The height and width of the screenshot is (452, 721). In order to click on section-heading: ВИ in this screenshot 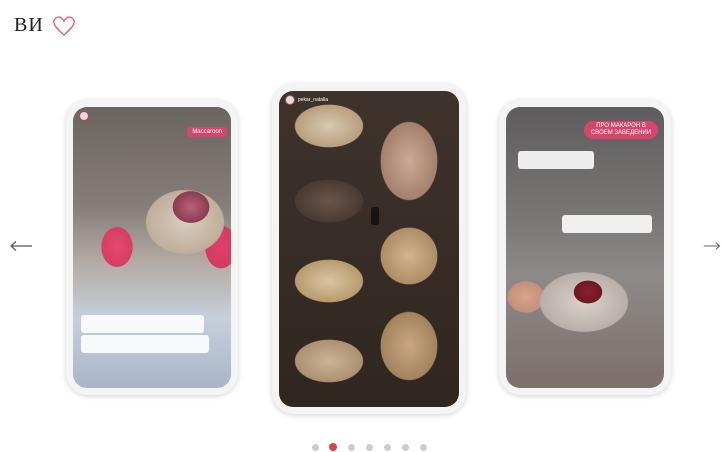, I will do `click(45, 25)`.